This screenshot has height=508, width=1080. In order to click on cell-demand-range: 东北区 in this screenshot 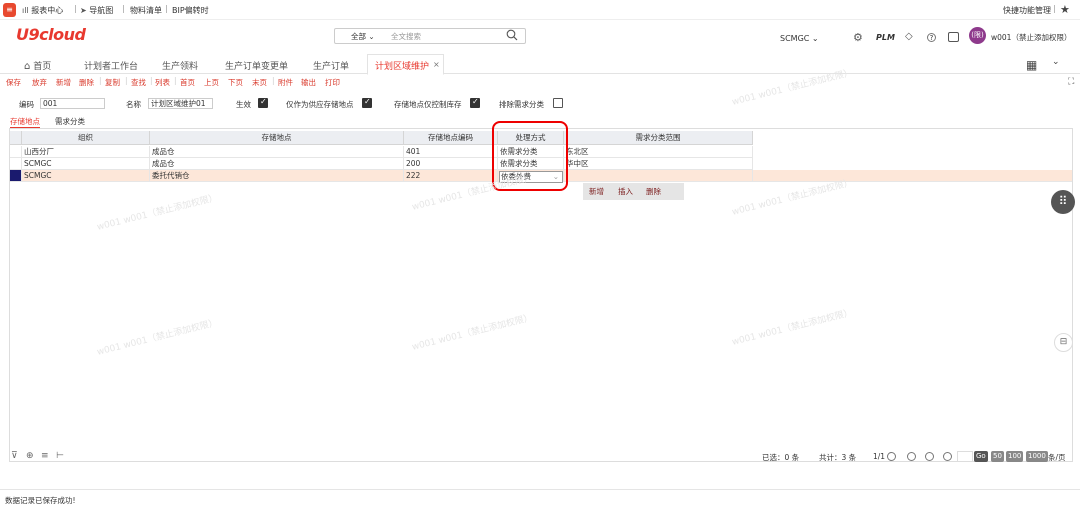, I will do `click(658, 152)`.